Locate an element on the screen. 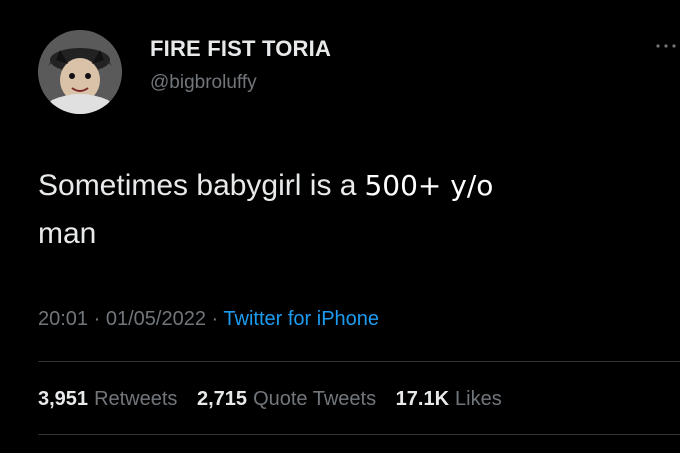 The image size is (680, 453). retweets-stat: 3,951 Retweets is located at coordinates (107, 399).